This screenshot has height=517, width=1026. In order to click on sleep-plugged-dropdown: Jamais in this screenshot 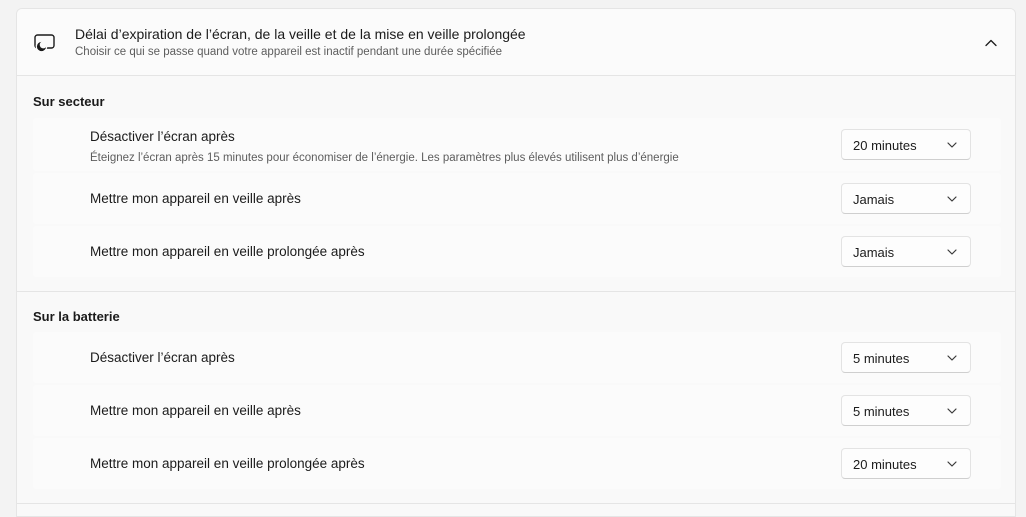, I will do `click(906, 198)`.